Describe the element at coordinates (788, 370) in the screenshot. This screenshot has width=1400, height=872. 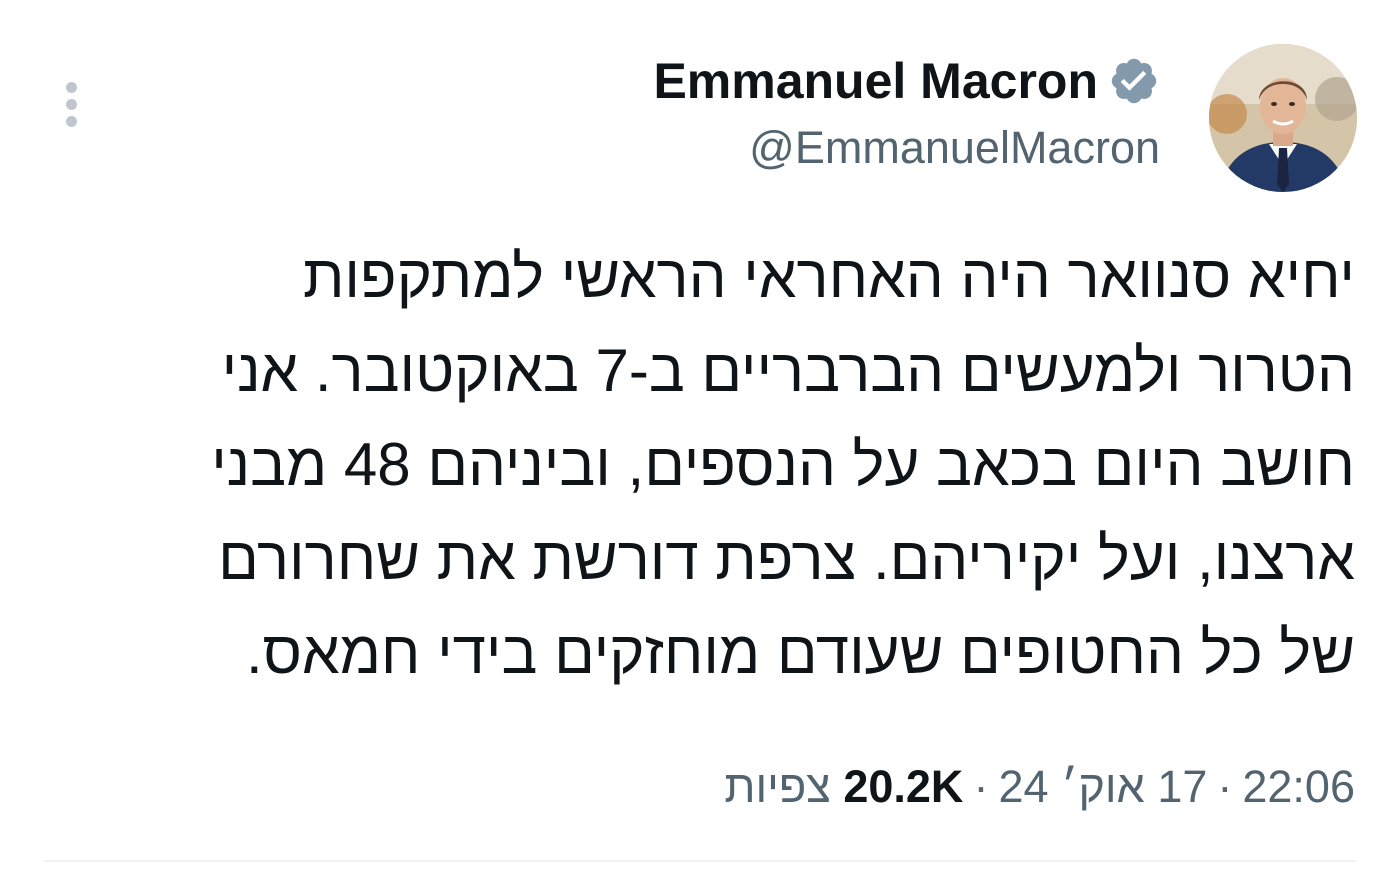
I see `tweet-text-line: הטרור ולמעשים הברבריים ב-7 באוקטובר. אני` at that location.